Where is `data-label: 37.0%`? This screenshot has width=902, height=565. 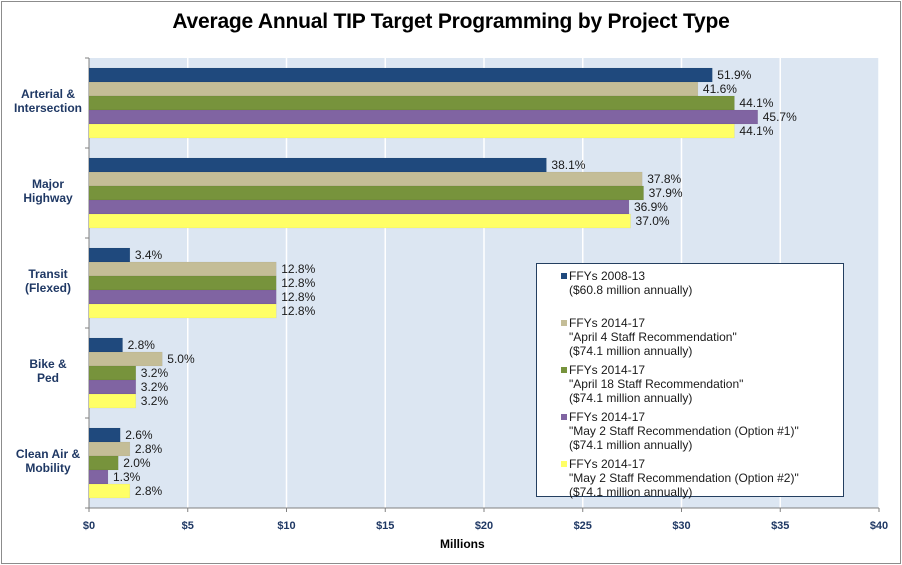 data-label: 37.0% is located at coordinates (653, 221).